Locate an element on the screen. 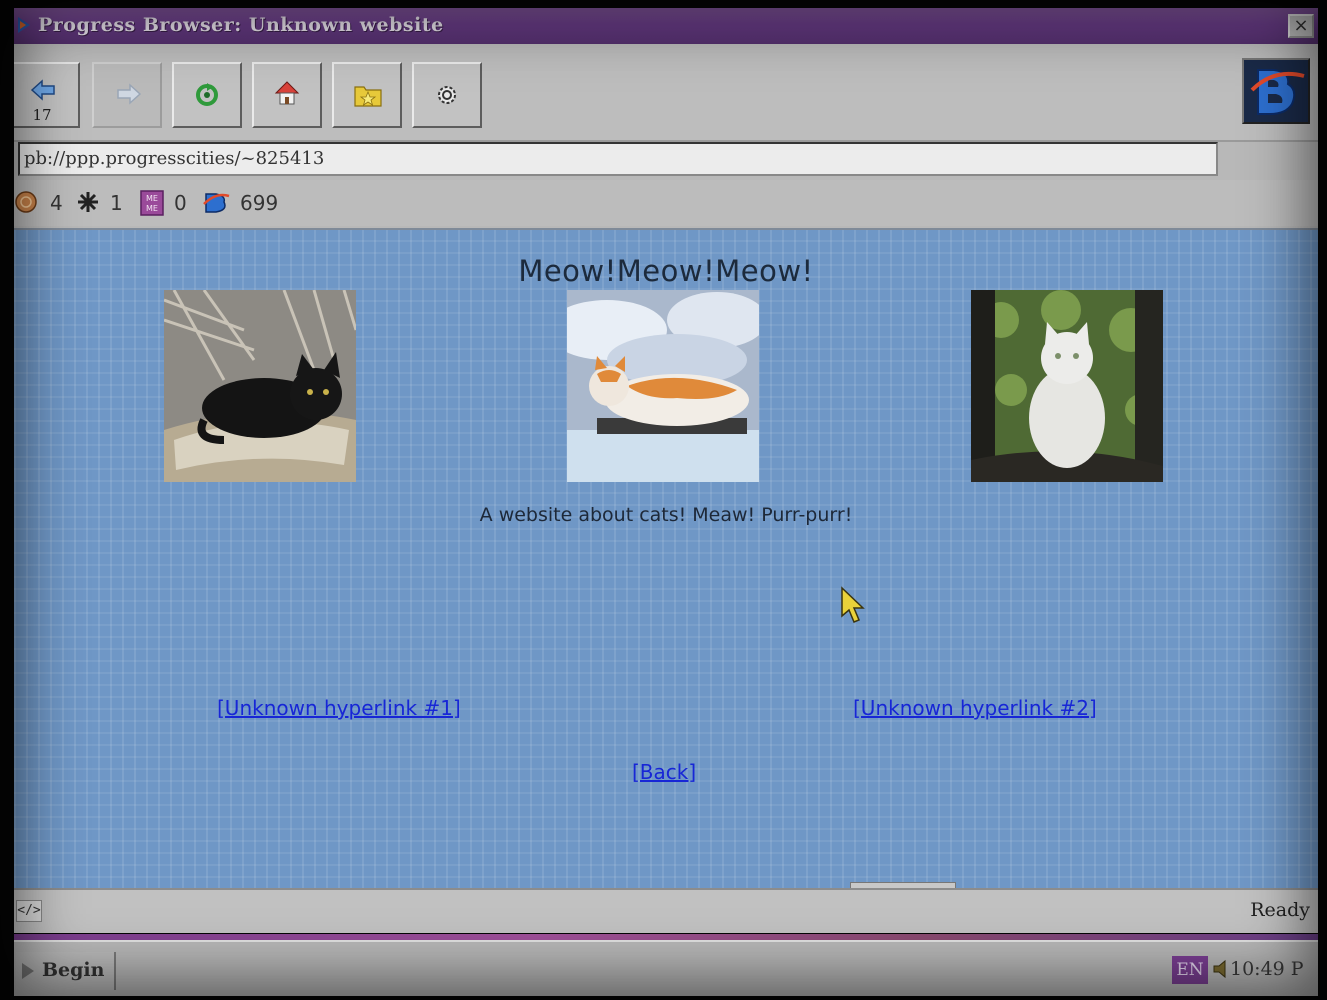 This screenshot has width=1327, height=1000. page-tagline: A website about cats! Meaw! Purr-purr! is located at coordinates (666, 515).